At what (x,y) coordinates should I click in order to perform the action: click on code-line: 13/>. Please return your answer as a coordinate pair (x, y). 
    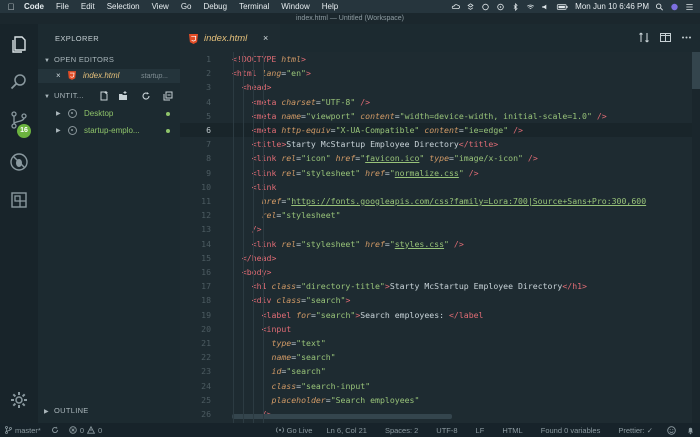
    Looking at the image, I should click on (436, 229).